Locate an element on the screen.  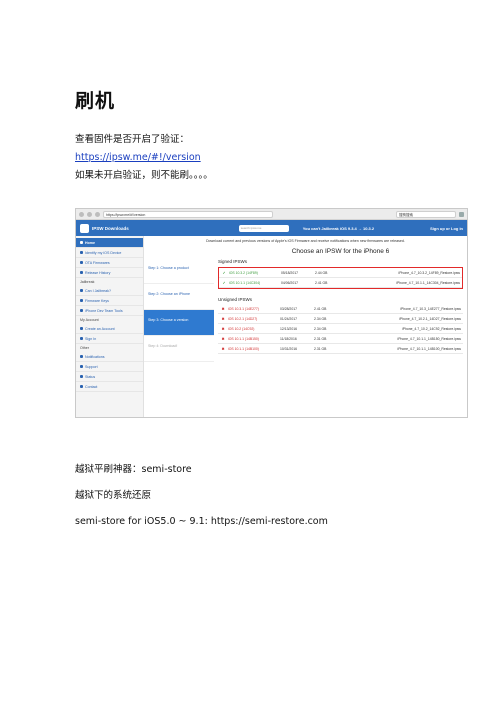
calendar-icon is located at coordinates (81, 272).